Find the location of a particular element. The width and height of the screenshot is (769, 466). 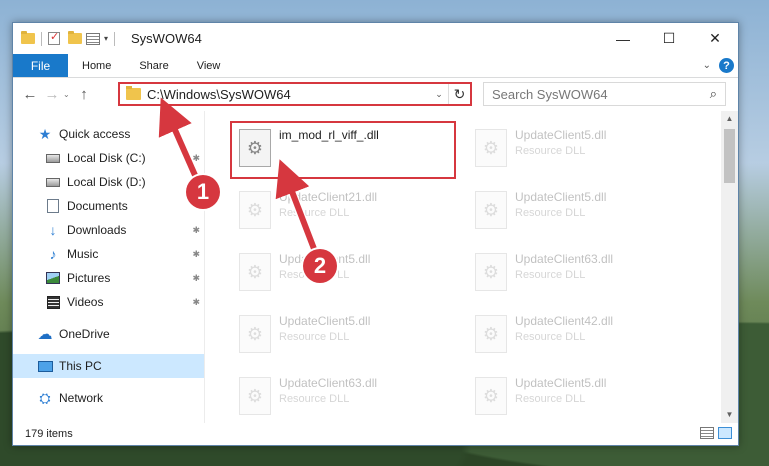

sidebar-item-local-disk-d: Local Disk (D:) ✱ is located at coordinates (108, 182).